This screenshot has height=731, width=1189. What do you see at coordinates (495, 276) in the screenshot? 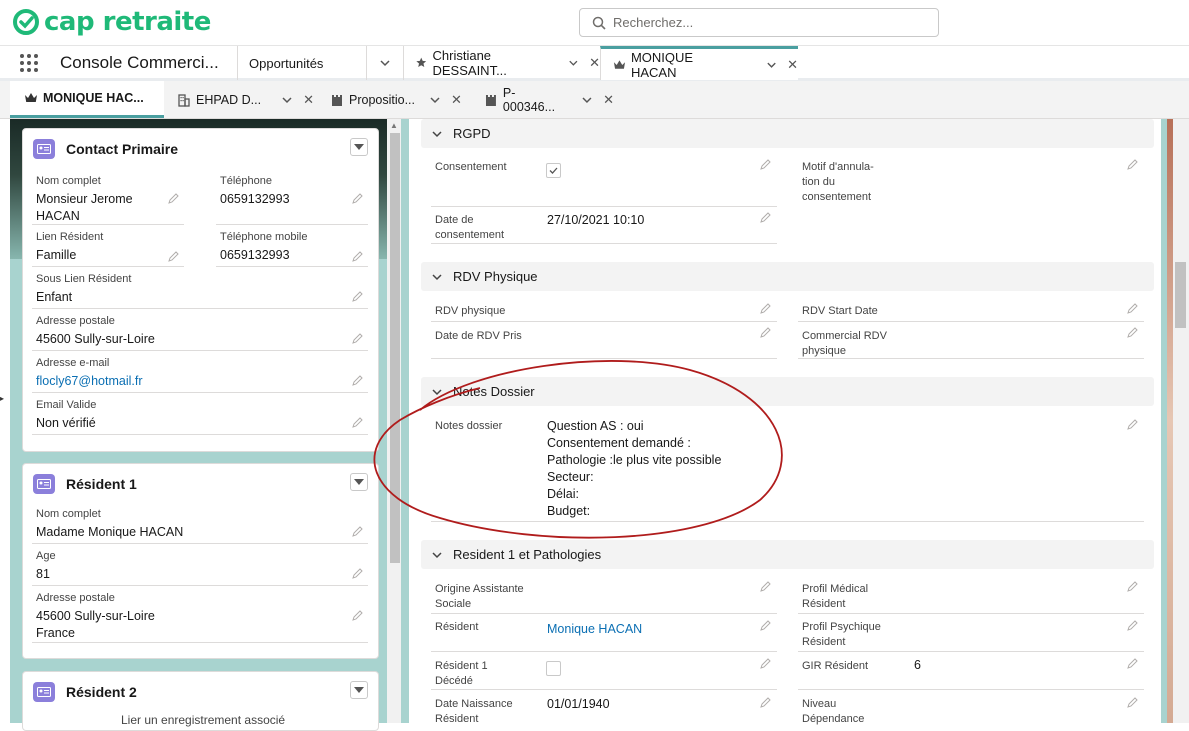
I see `section-title: RDV Physique` at bounding box center [495, 276].